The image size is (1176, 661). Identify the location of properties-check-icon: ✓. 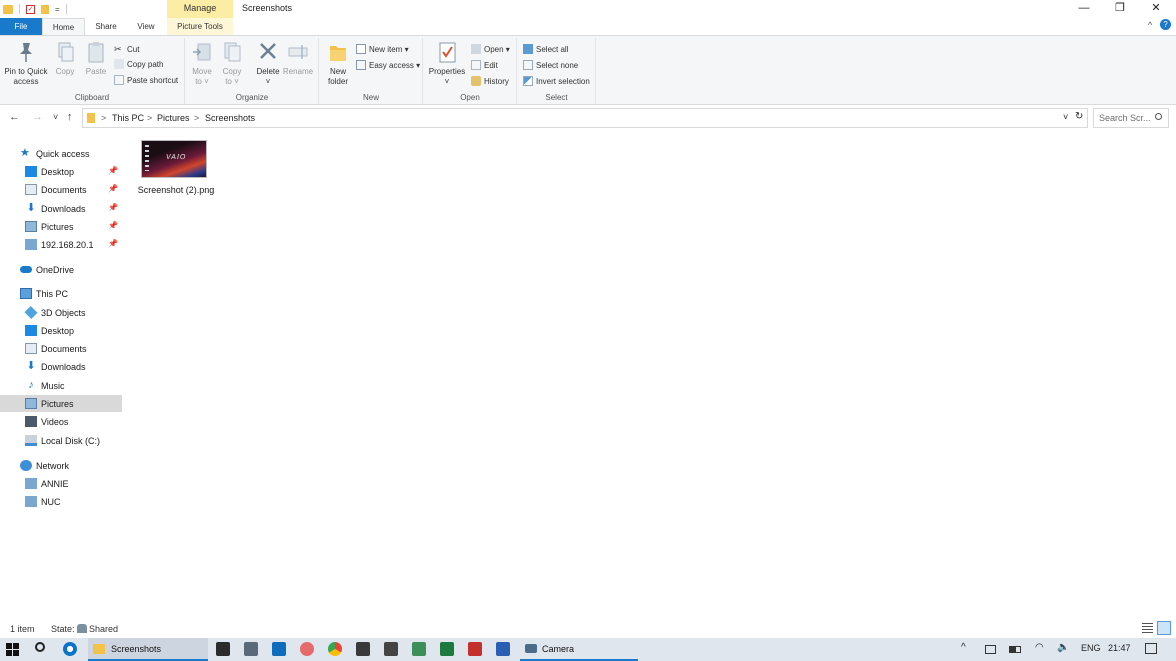
(30, 9).